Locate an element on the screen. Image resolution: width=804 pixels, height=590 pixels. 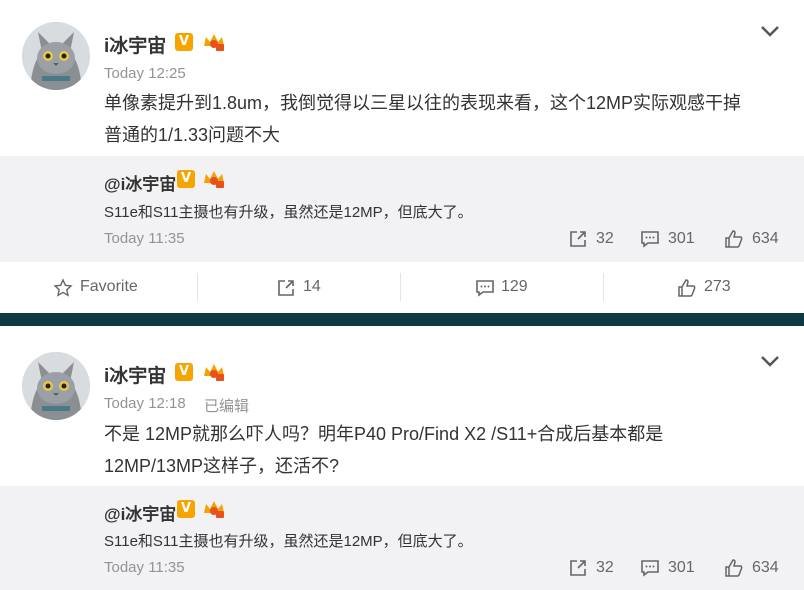
repost-button: 14 is located at coordinates (299, 287).